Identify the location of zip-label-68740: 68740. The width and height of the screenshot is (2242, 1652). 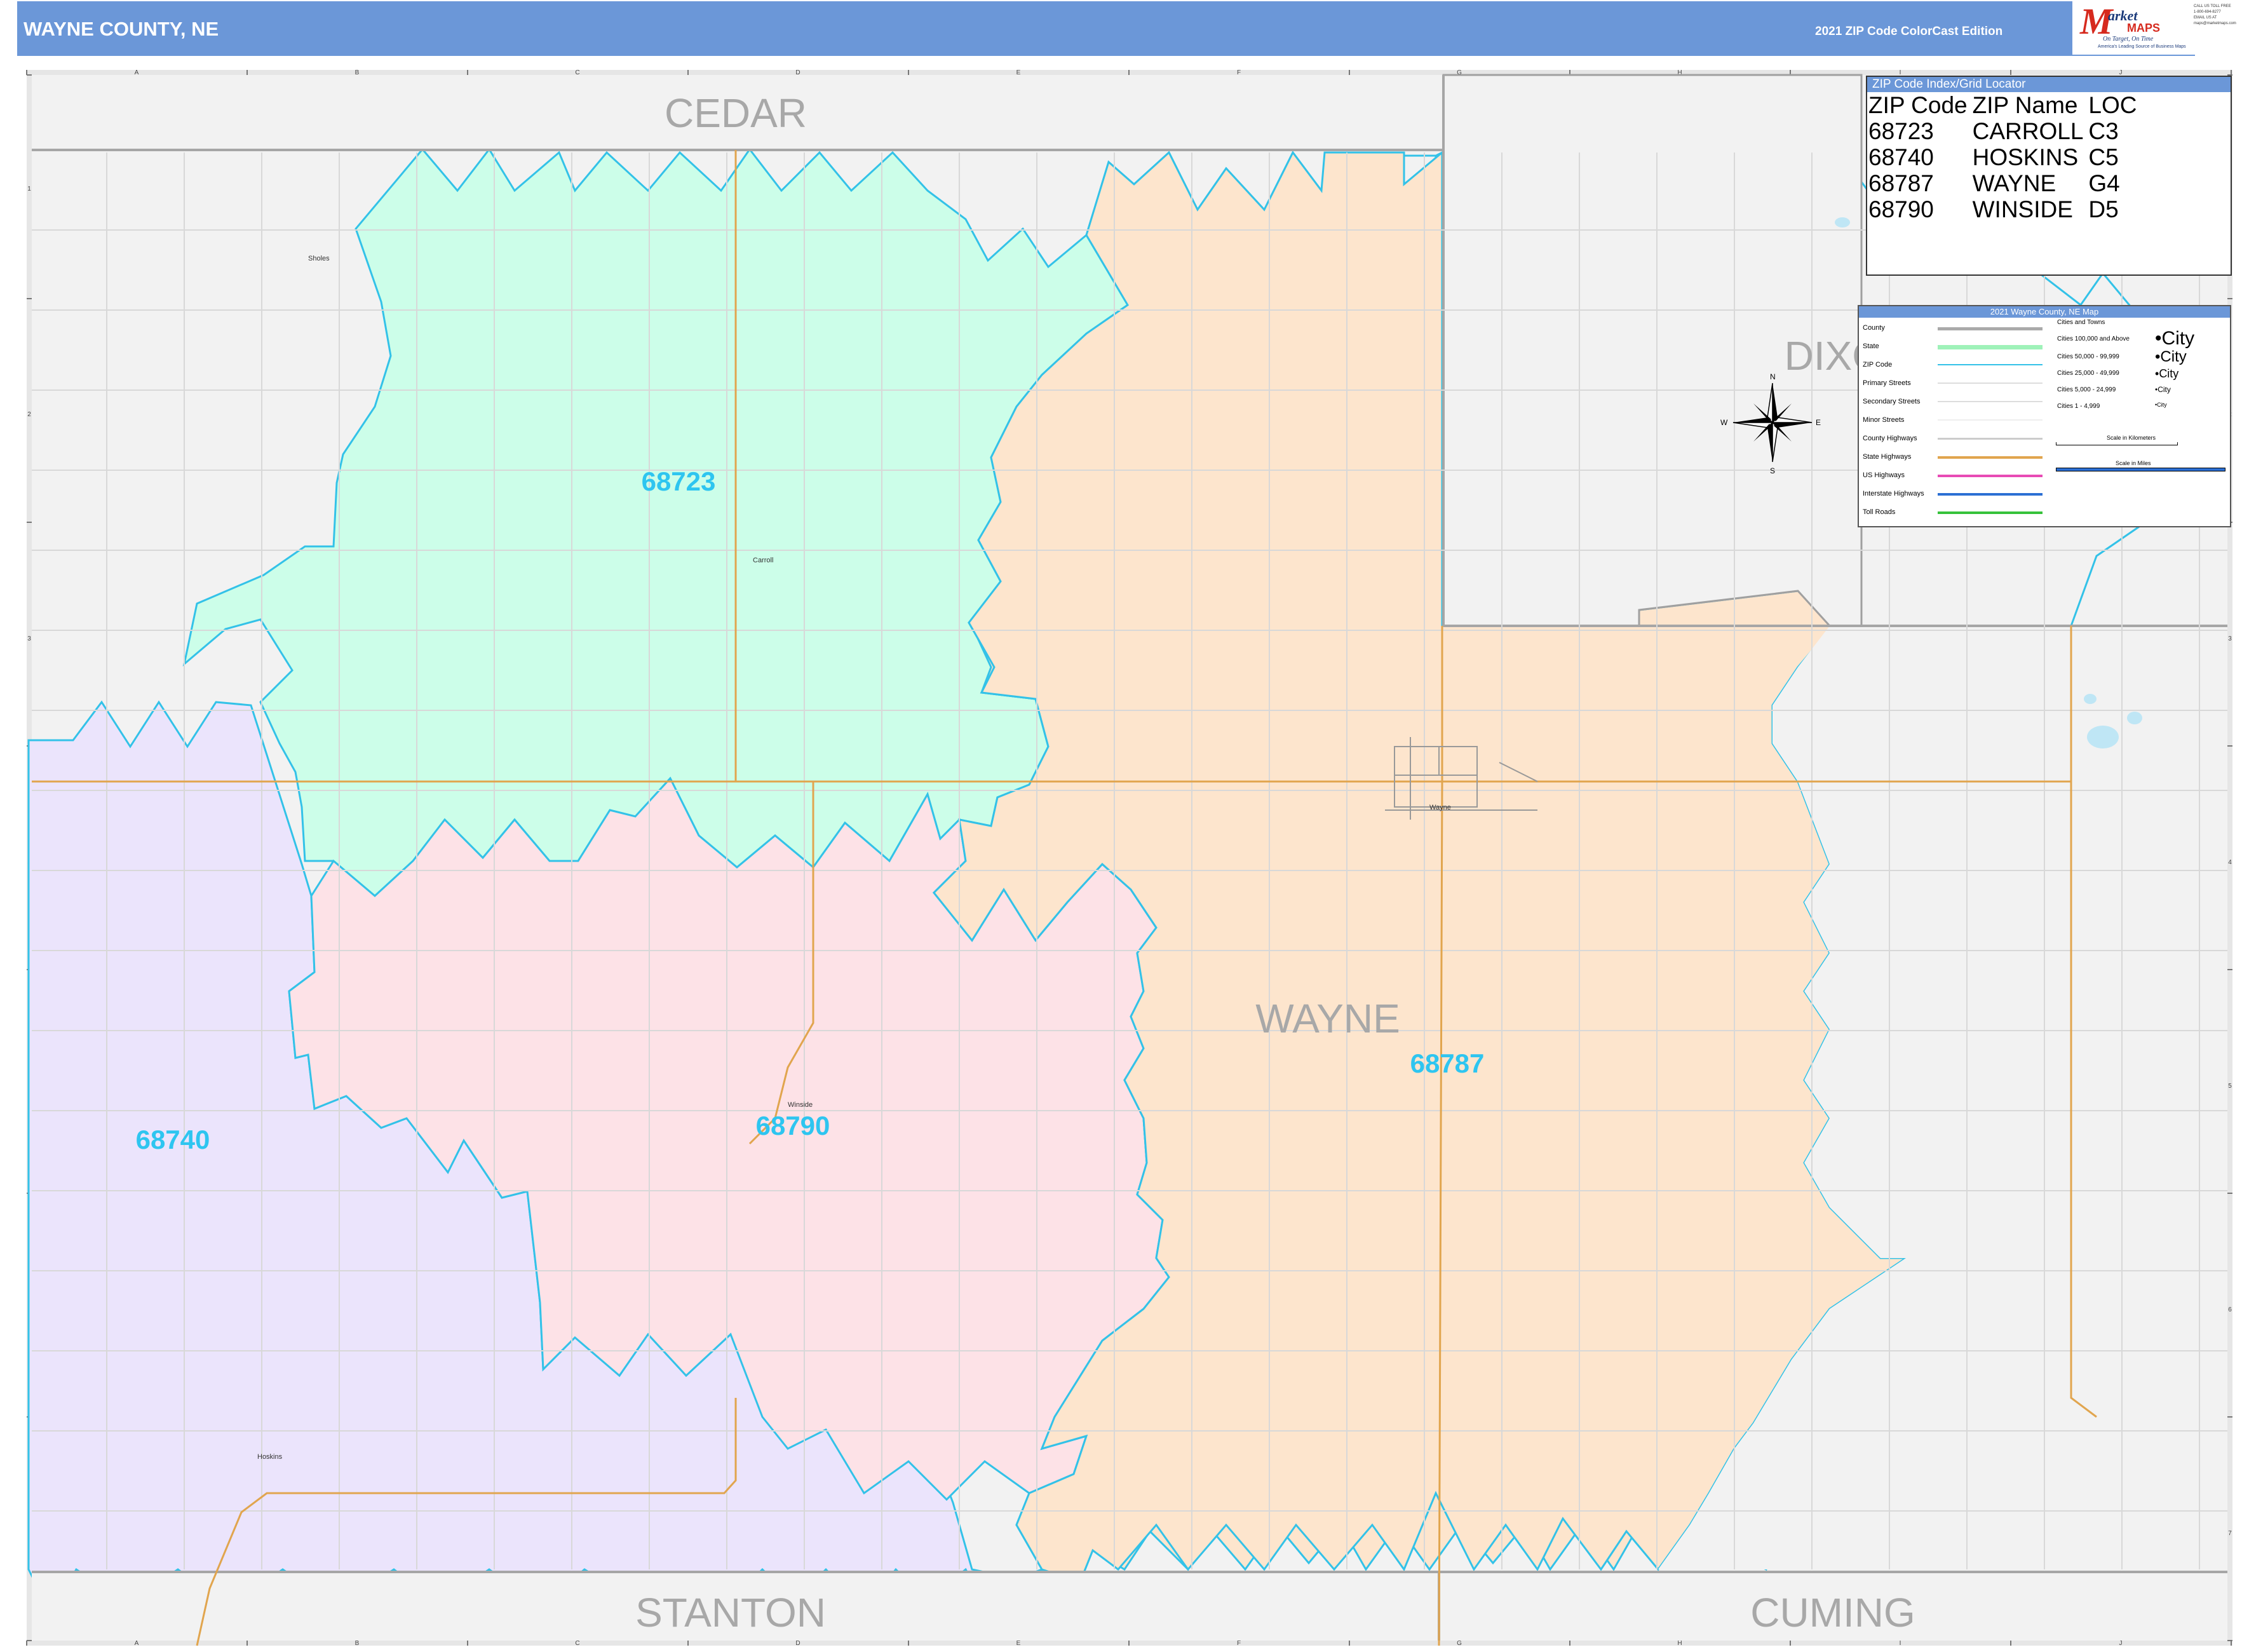
(173, 1139).